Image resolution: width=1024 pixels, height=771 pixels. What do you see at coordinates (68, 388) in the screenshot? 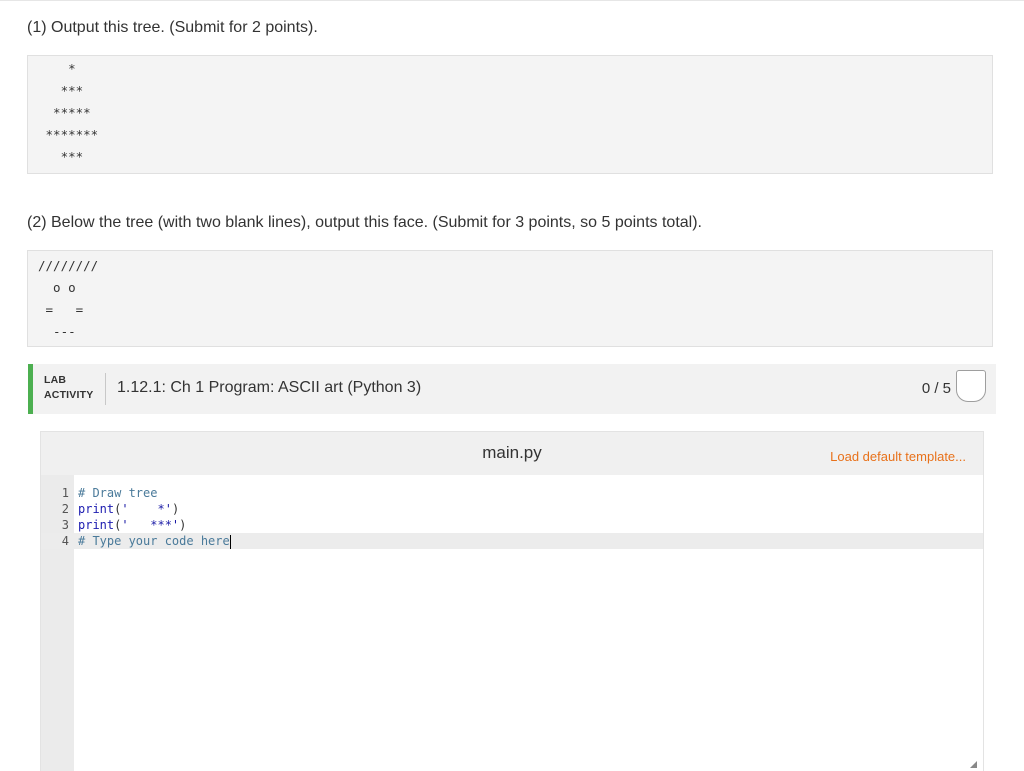
I see `lab-activity-tag: LAB ACTIVITY` at bounding box center [68, 388].